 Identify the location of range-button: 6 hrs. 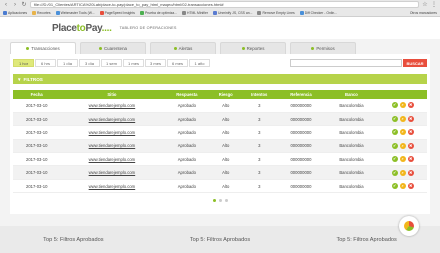
(45, 63).